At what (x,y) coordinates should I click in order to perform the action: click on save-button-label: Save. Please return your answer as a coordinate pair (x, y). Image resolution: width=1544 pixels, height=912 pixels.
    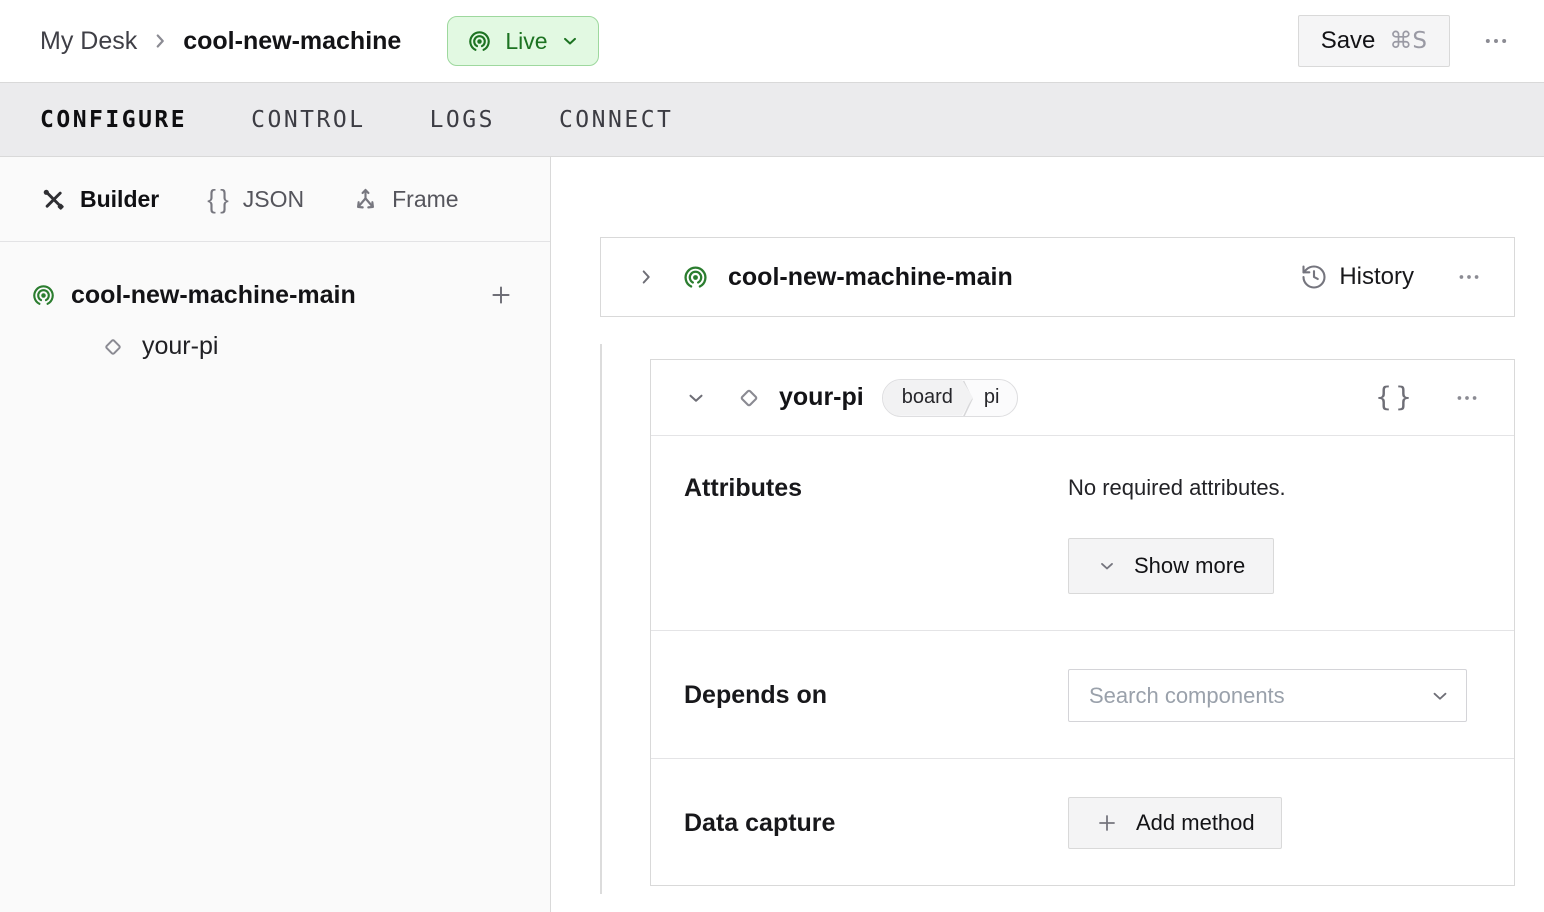
    Looking at the image, I should click on (1348, 40).